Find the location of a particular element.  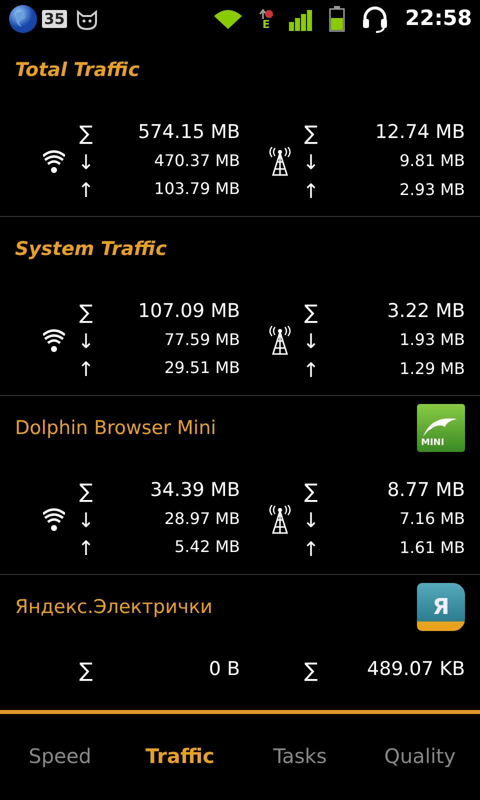

traffic-value: 1.61 MB is located at coordinates (431, 547).